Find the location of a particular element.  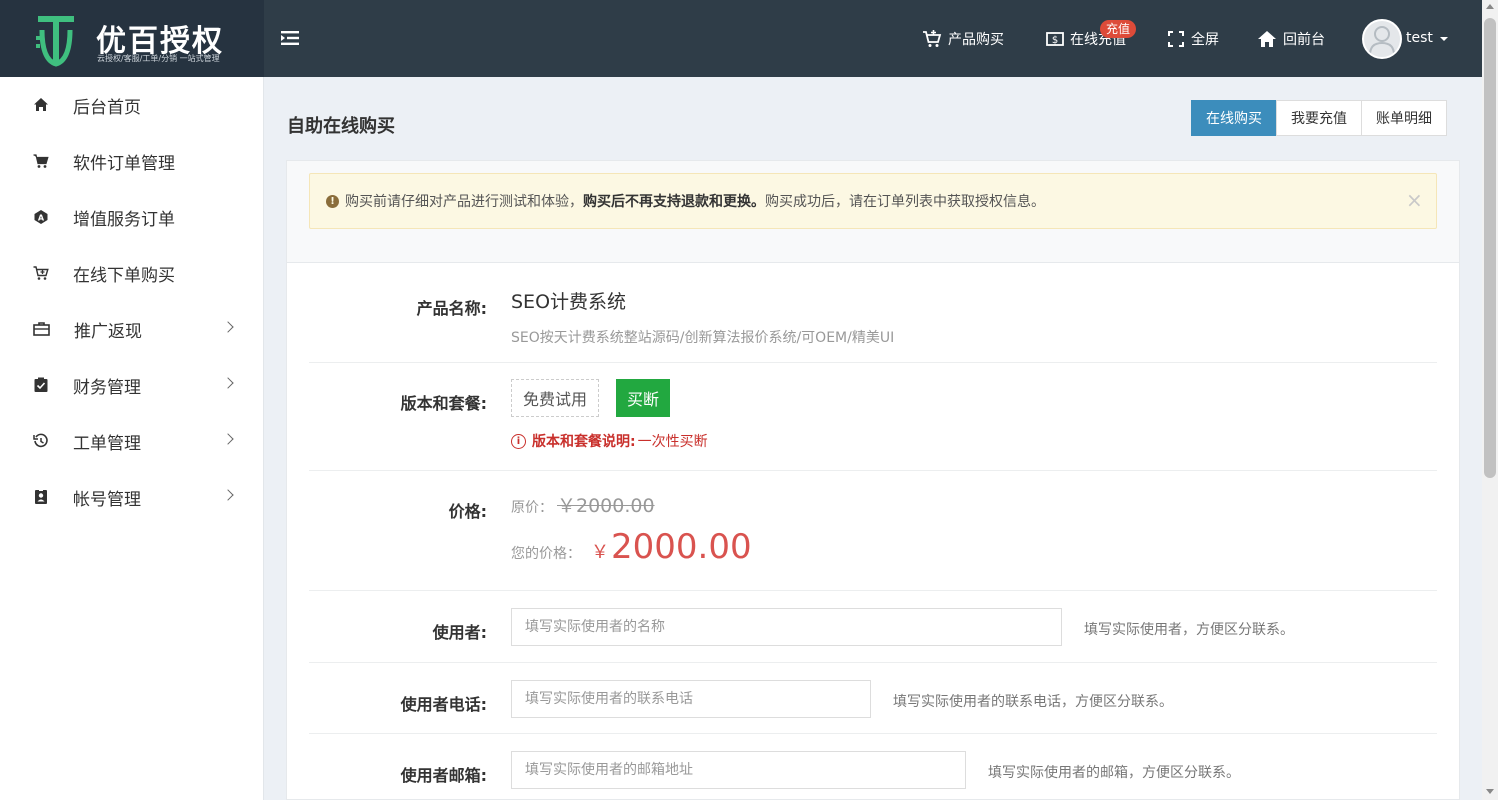

sidebar-item-account: 帐号管理 is located at coordinates (131, 497).